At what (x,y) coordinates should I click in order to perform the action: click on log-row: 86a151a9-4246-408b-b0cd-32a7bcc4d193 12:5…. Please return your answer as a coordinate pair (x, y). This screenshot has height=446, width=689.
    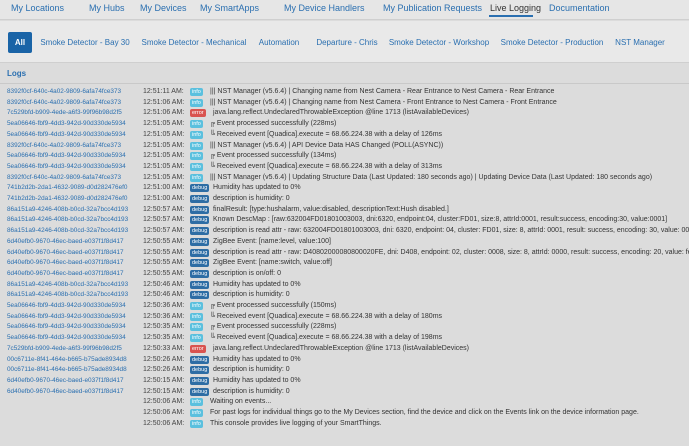
    Looking at the image, I should click on (344, 285).